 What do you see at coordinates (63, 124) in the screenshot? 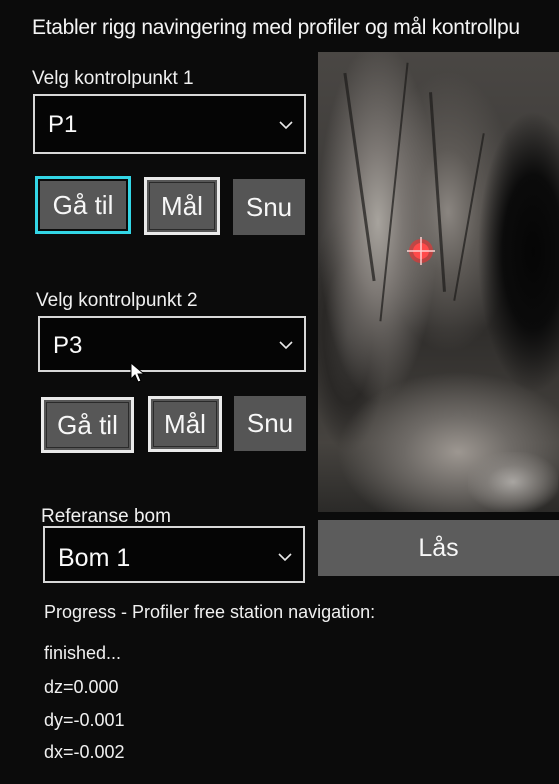
I see `controlpoint-1-value: P1` at bounding box center [63, 124].